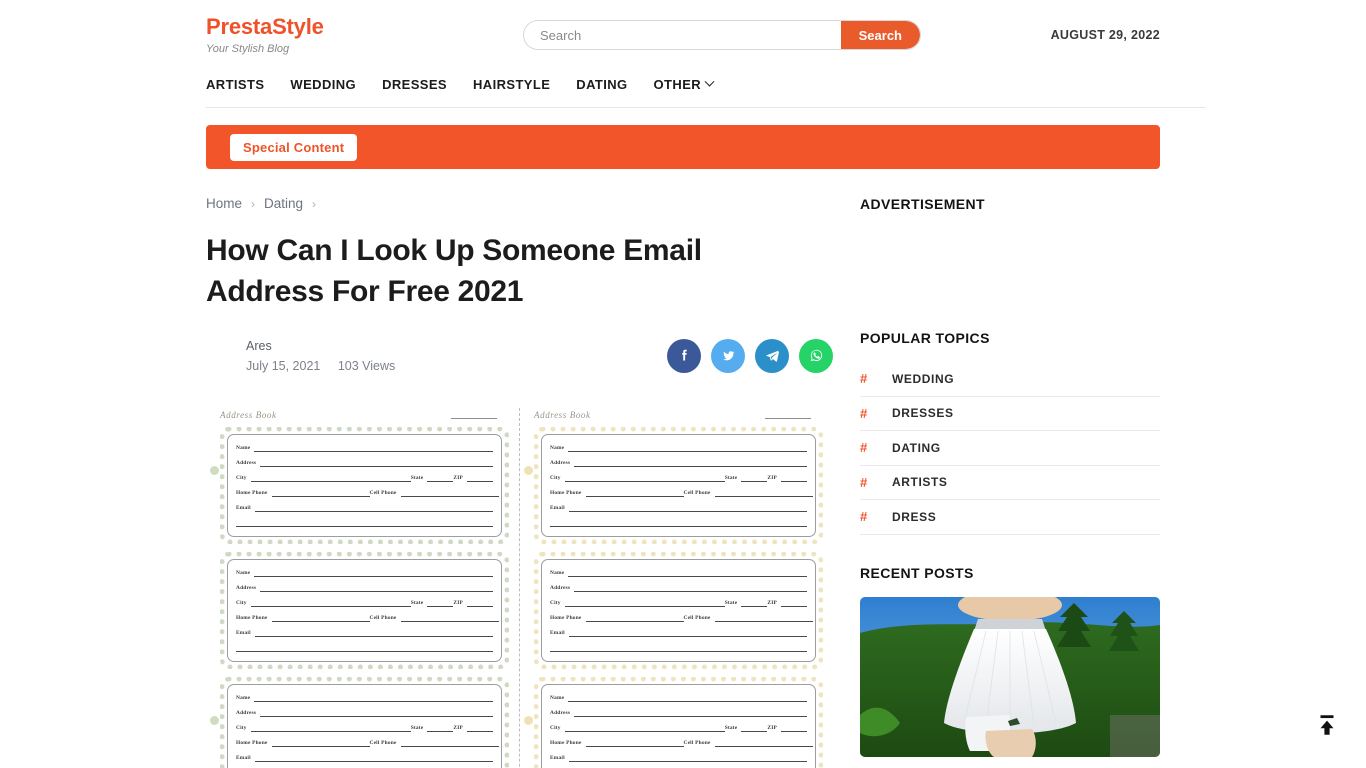 The width and height of the screenshot is (1366, 768). Describe the element at coordinates (327, 346) in the screenshot. I see `post-author: Ares` at that location.